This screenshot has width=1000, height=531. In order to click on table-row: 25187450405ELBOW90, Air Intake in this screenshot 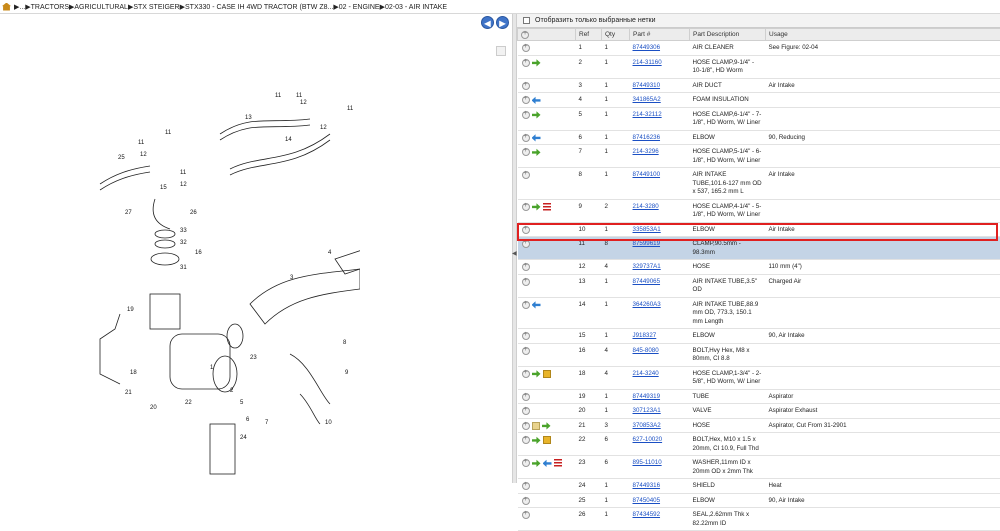, I will do `click(759, 500)`.